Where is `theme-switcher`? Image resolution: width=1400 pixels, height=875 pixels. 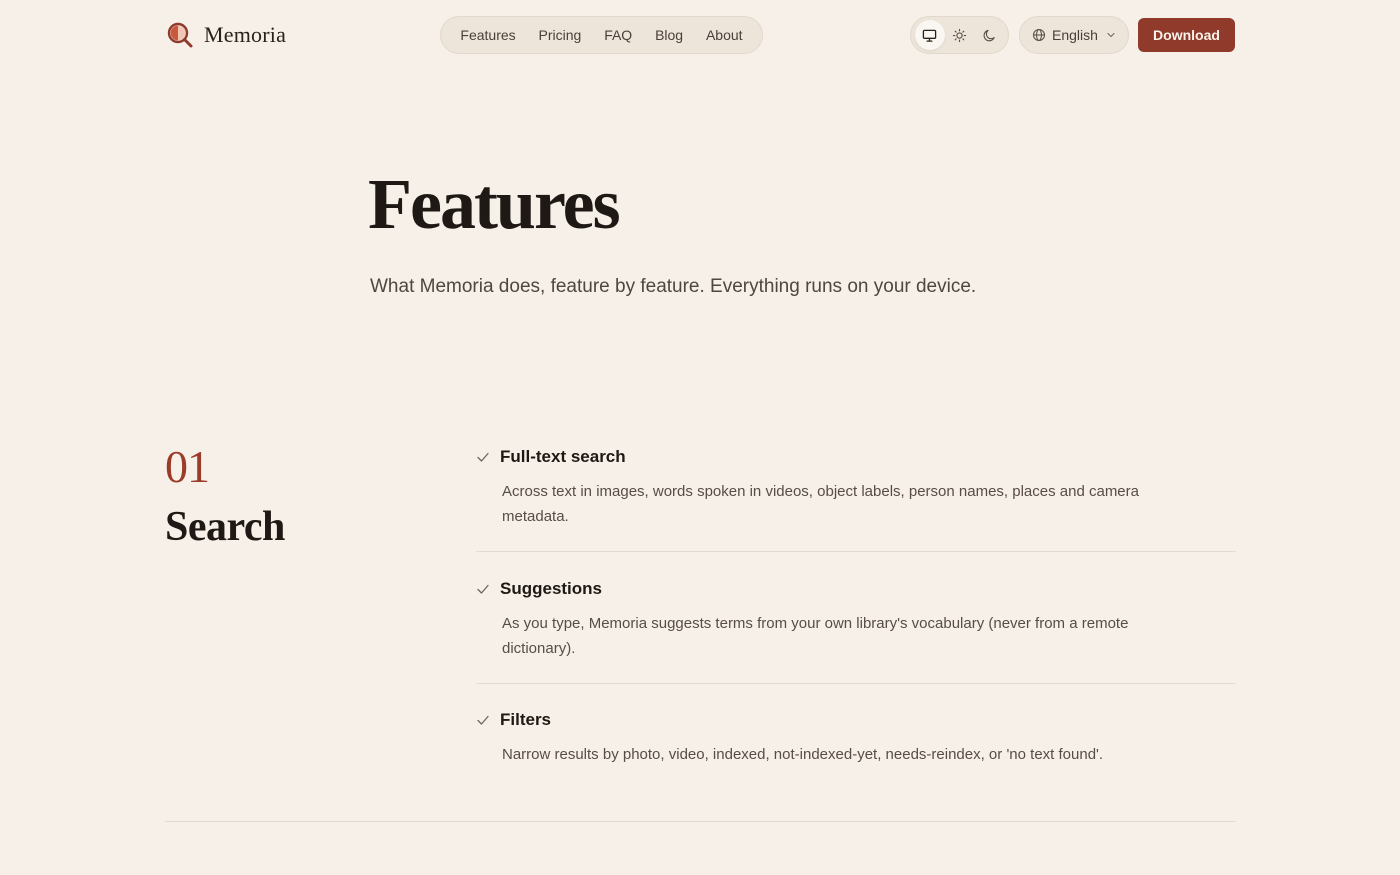
theme-switcher is located at coordinates (959, 35).